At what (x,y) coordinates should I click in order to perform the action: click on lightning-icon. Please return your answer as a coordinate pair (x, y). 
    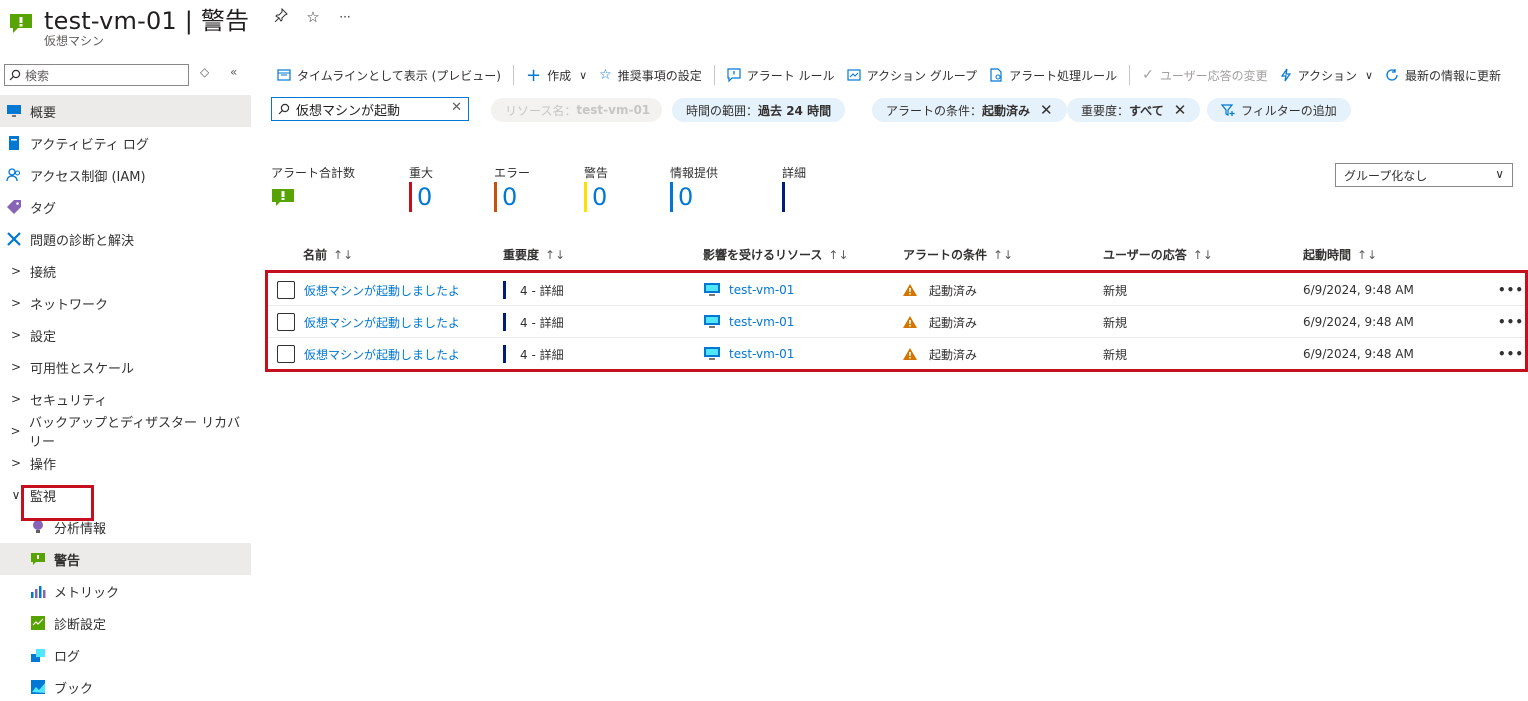
    Looking at the image, I should click on (1286, 75).